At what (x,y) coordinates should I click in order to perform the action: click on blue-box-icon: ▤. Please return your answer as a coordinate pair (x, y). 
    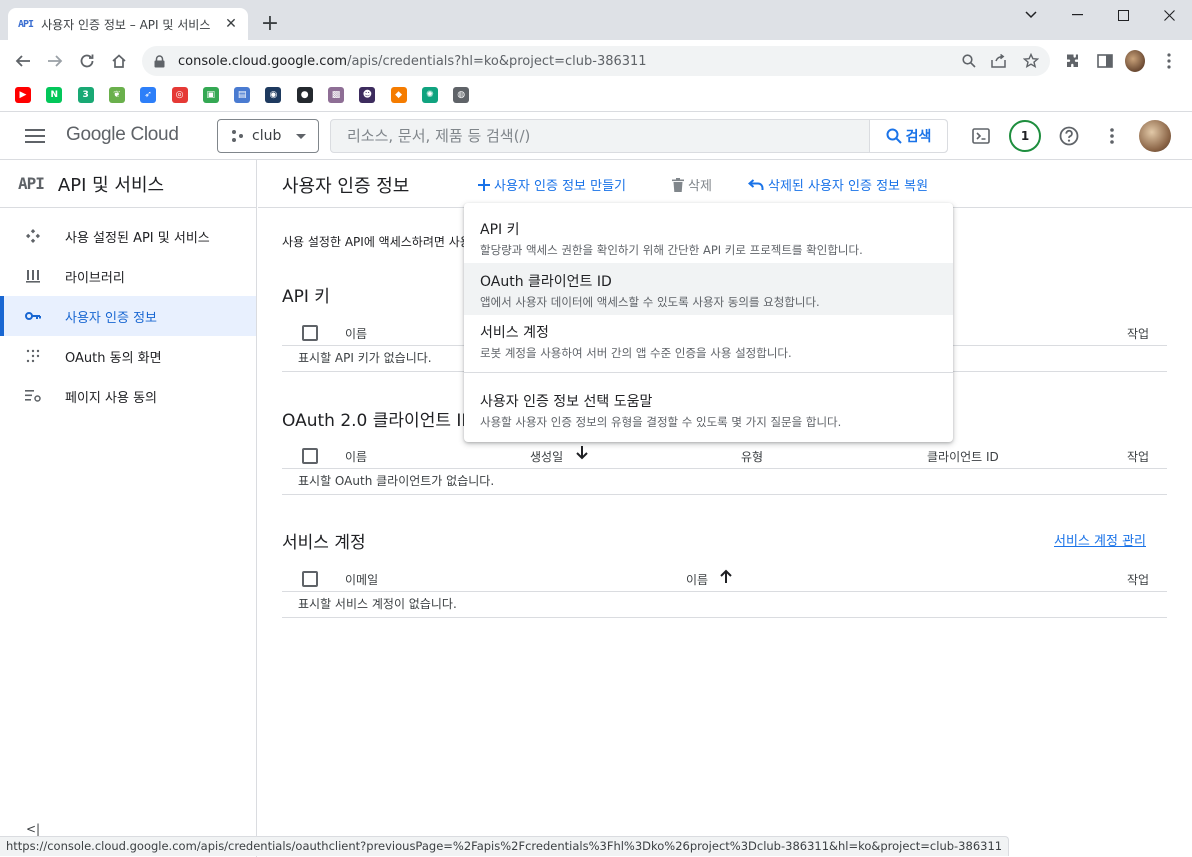
    Looking at the image, I should click on (242, 95).